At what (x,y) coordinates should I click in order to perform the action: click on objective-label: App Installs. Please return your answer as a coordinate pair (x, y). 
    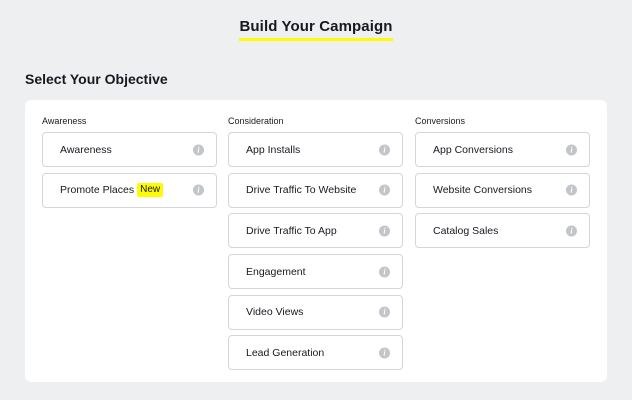
    Looking at the image, I should click on (273, 149).